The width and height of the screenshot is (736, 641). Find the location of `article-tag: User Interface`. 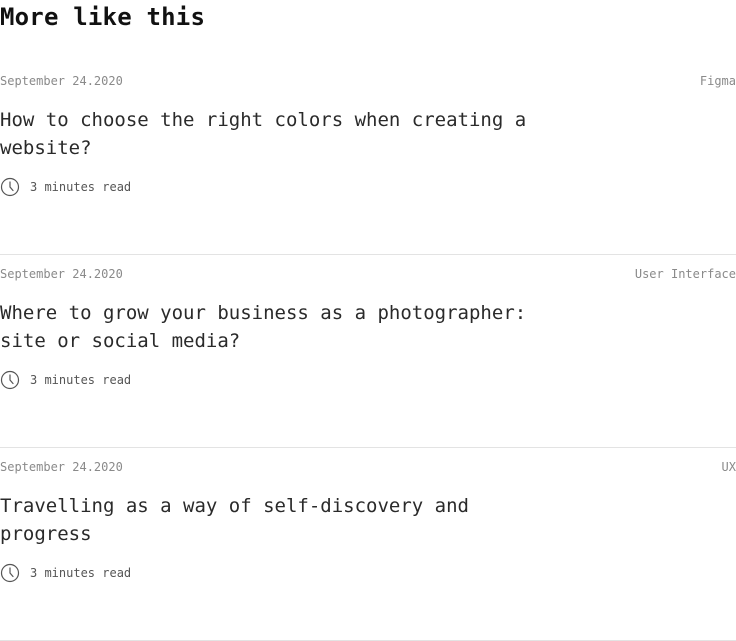

article-tag: User Interface is located at coordinates (685, 274).